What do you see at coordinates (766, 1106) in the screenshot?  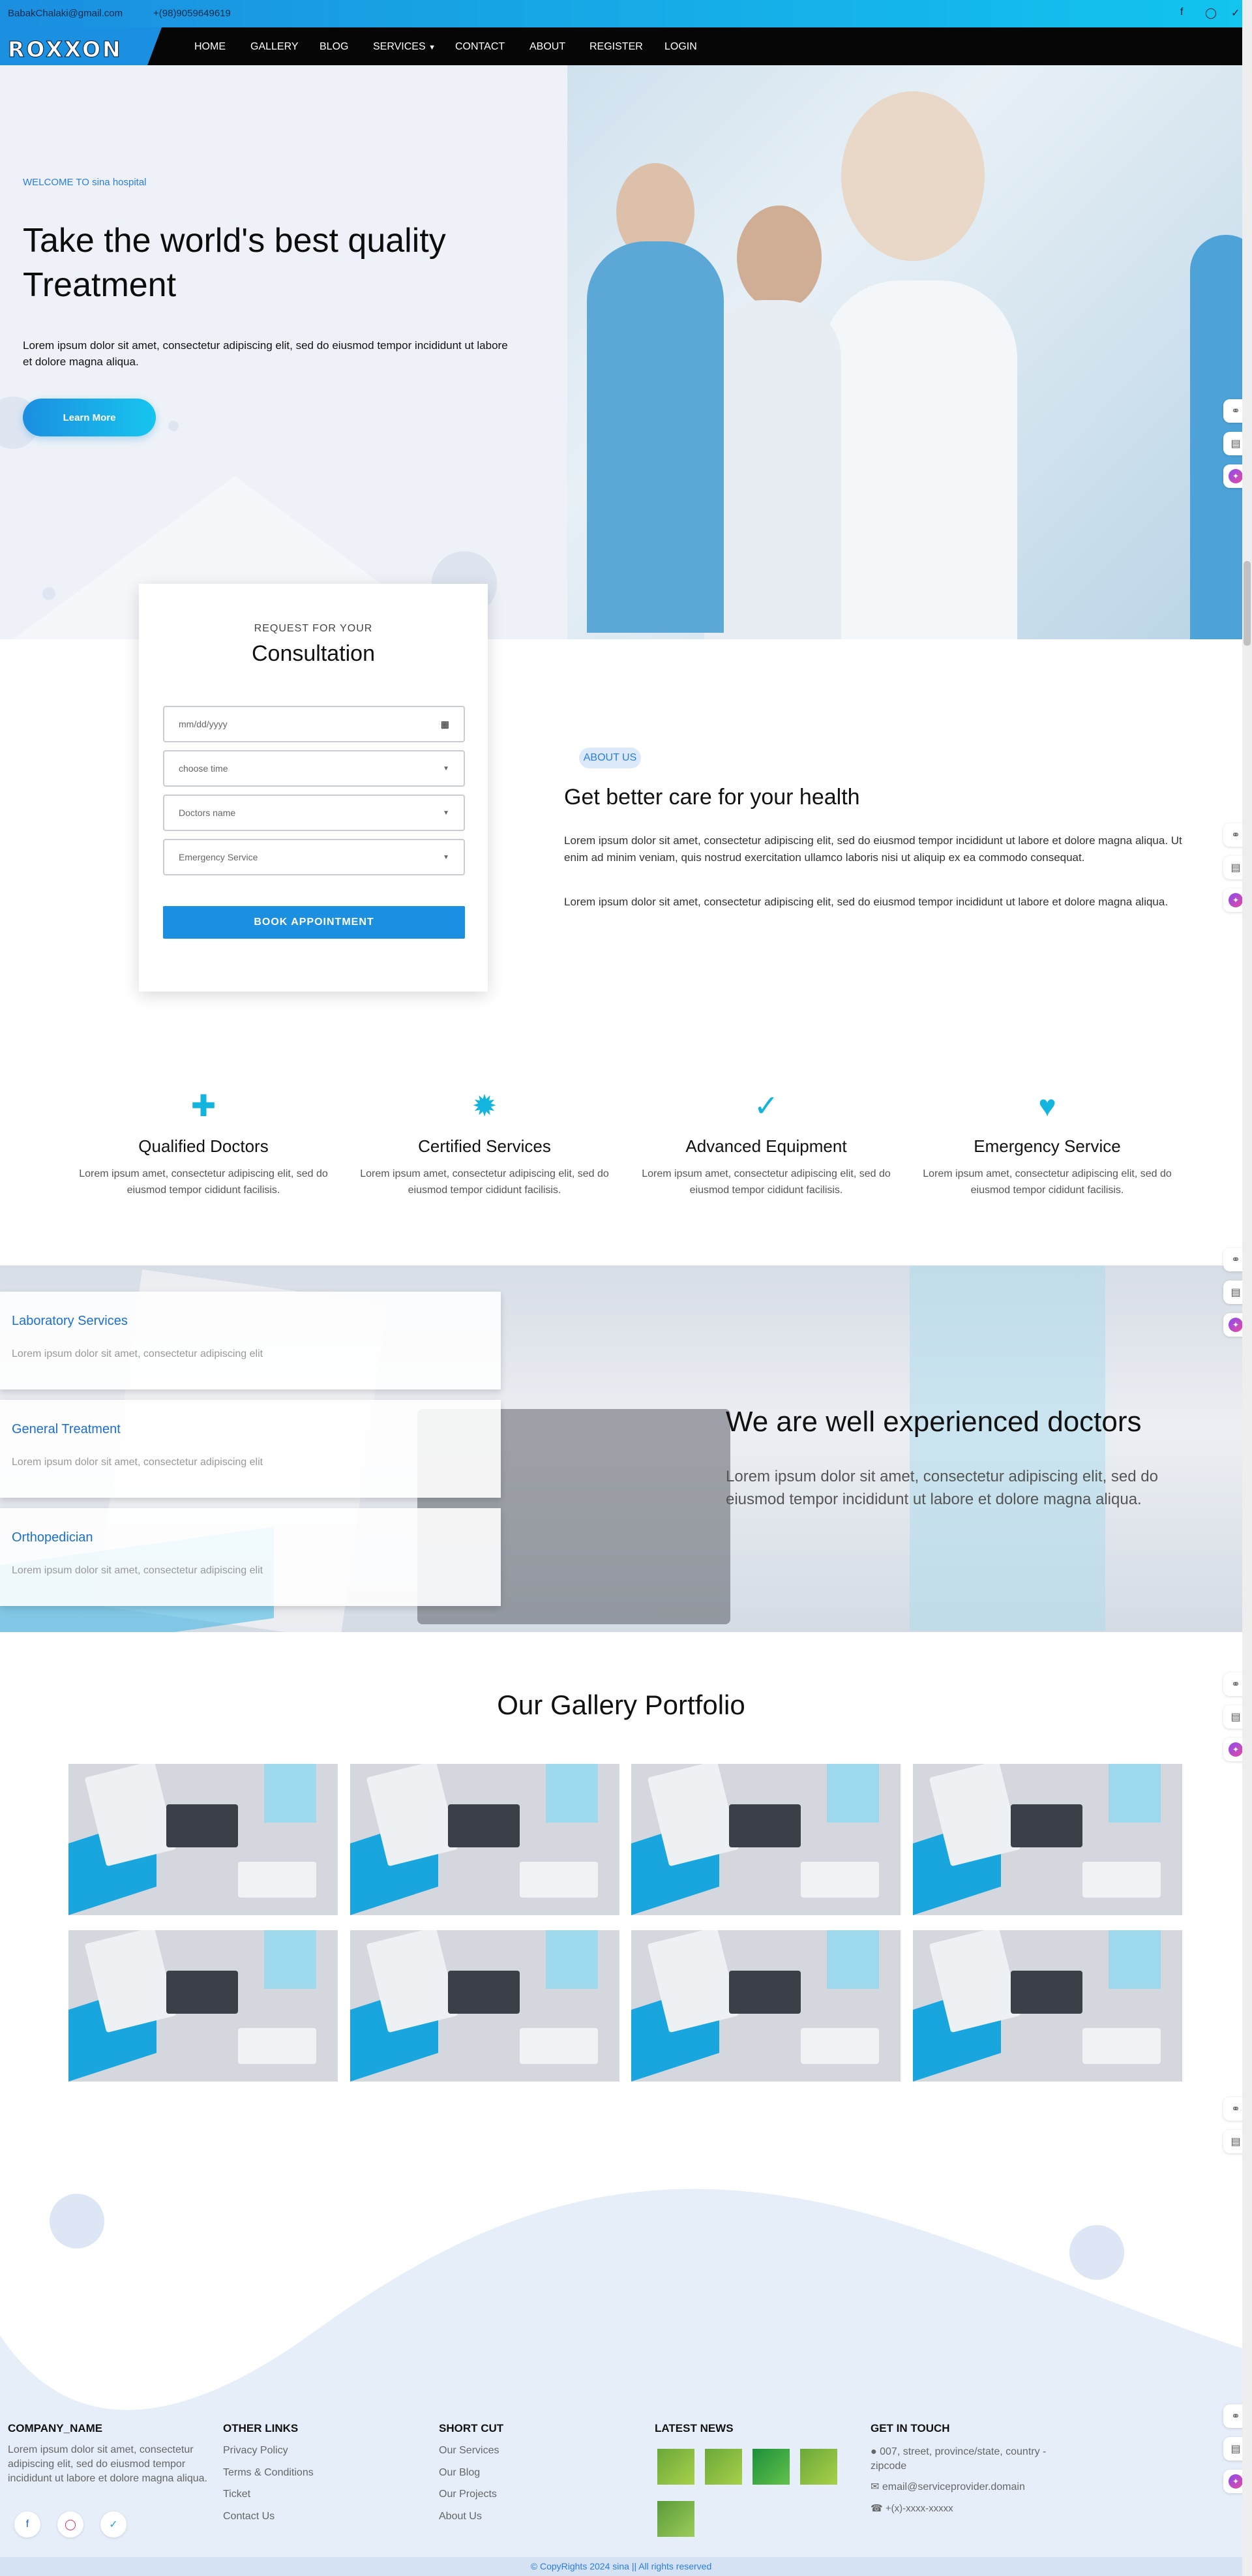 I see `stethoscope-icon: ✓` at bounding box center [766, 1106].